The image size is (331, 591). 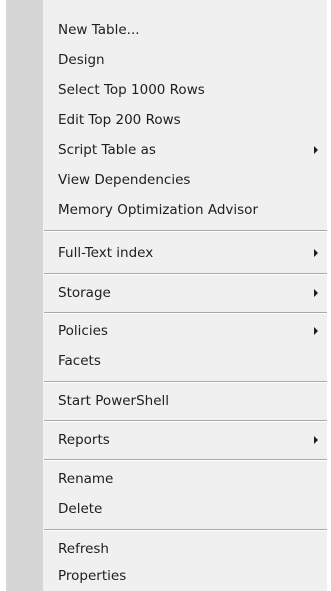 I want to click on menu-item-label: Refresh, so click(x=83, y=549).